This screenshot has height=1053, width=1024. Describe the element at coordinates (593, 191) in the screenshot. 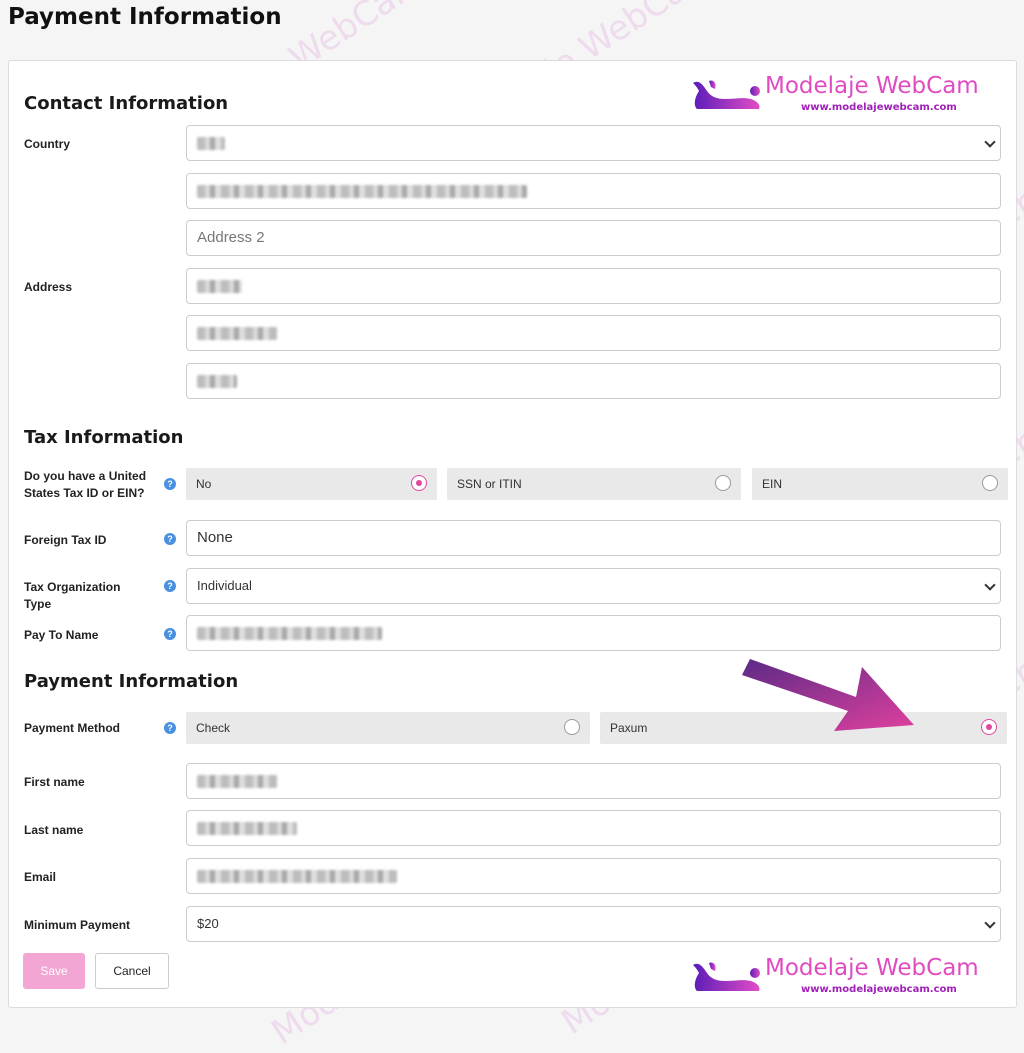

I see `address1-field` at that location.